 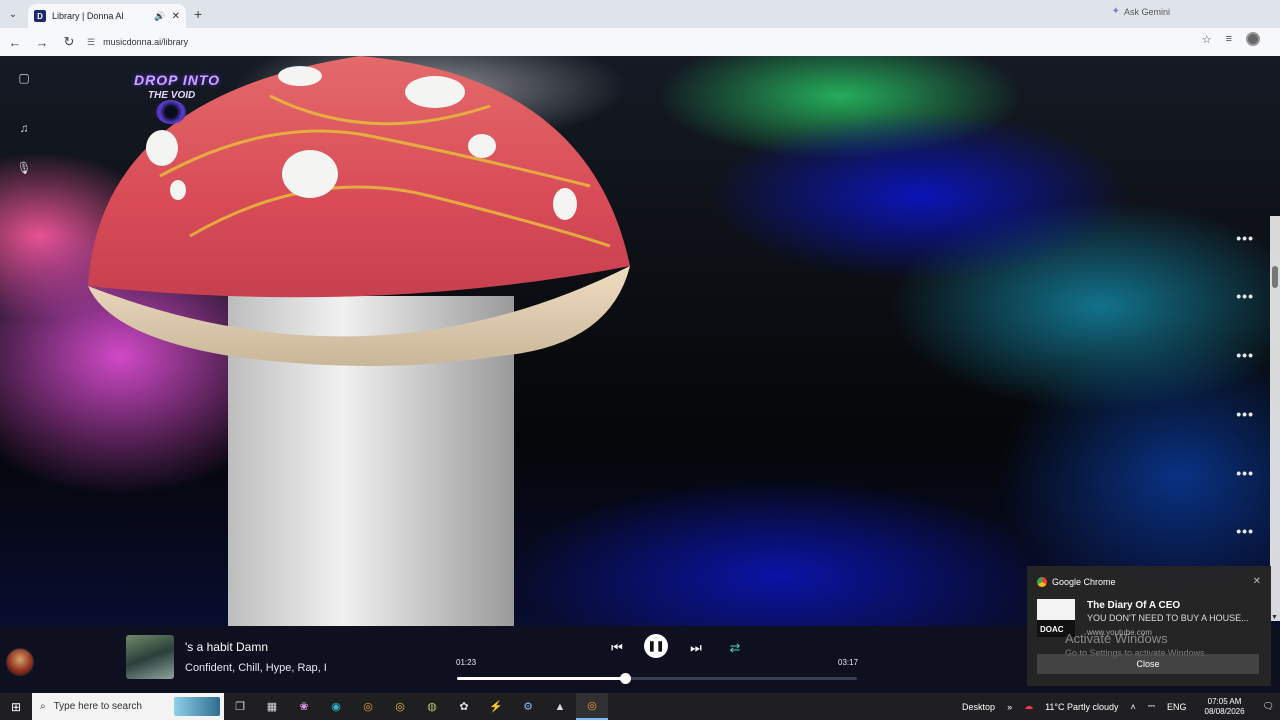 I want to click on left-rail: ▢ ♫ 🎙, so click(x=24, y=341).